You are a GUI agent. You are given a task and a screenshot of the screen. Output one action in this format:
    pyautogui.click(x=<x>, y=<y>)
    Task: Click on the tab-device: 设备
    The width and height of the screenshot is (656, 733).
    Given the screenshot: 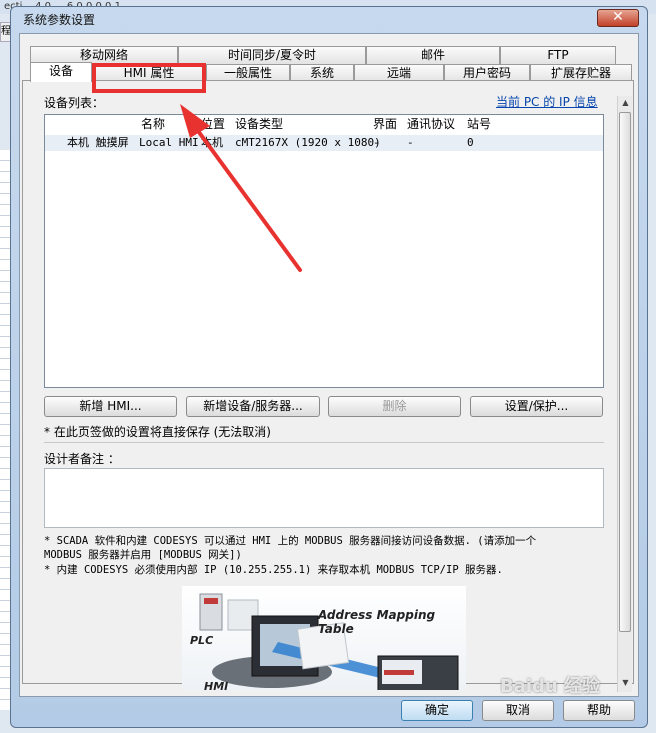 What is the action you would take?
    pyautogui.click(x=61, y=72)
    